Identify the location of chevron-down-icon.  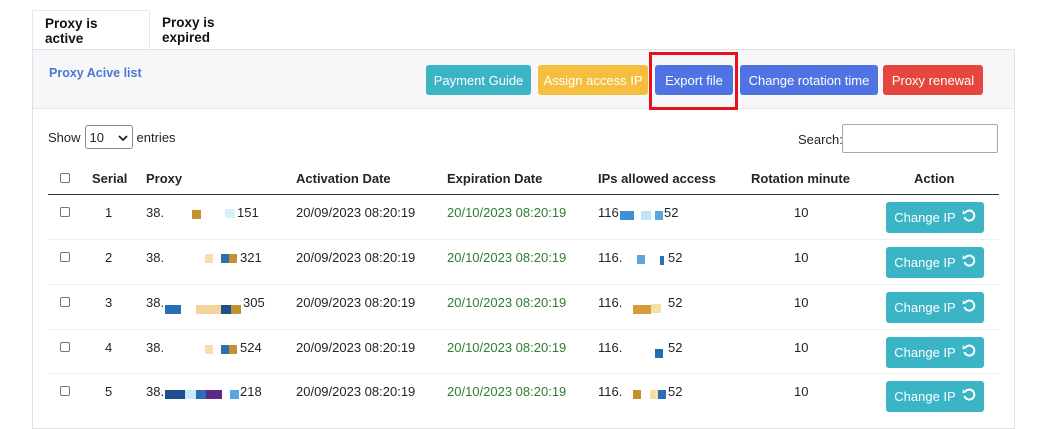
(122, 137).